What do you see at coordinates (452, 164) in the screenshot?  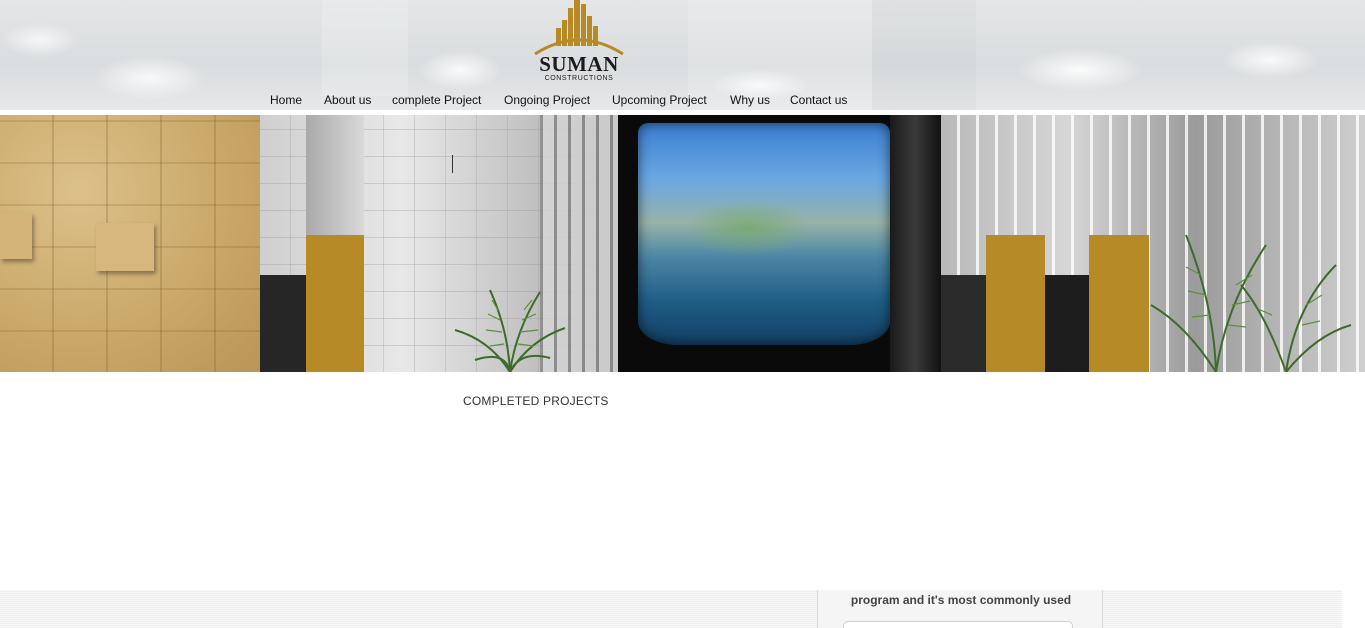 I see `text-cursor` at bounding box center [452, 164].